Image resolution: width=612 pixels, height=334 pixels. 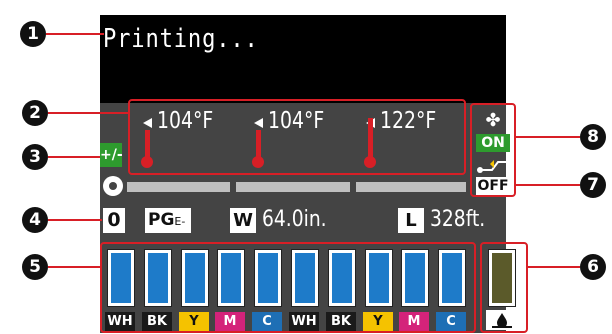 What do you see at coordinates (296, 121) in the screenshot?
I see `platen-heater-temperature: 104°F` at bounding box center [296, 121].